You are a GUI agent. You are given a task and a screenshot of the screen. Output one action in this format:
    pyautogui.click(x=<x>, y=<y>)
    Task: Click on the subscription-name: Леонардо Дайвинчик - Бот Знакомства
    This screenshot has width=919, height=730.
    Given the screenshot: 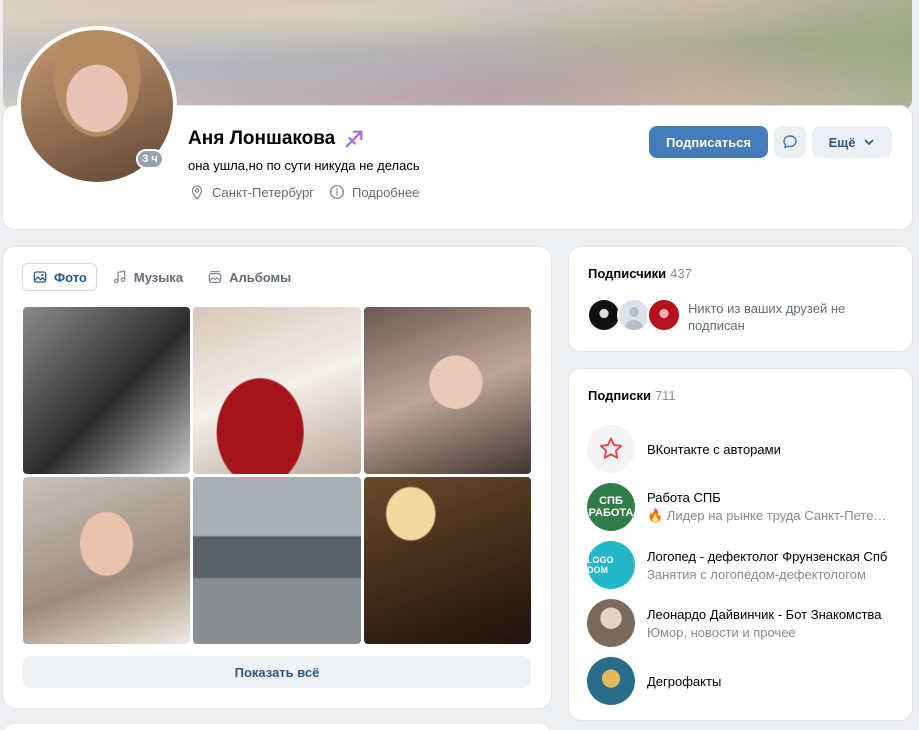 What is the action you would take?
    pyautogui.click(x=764, y=614)
    